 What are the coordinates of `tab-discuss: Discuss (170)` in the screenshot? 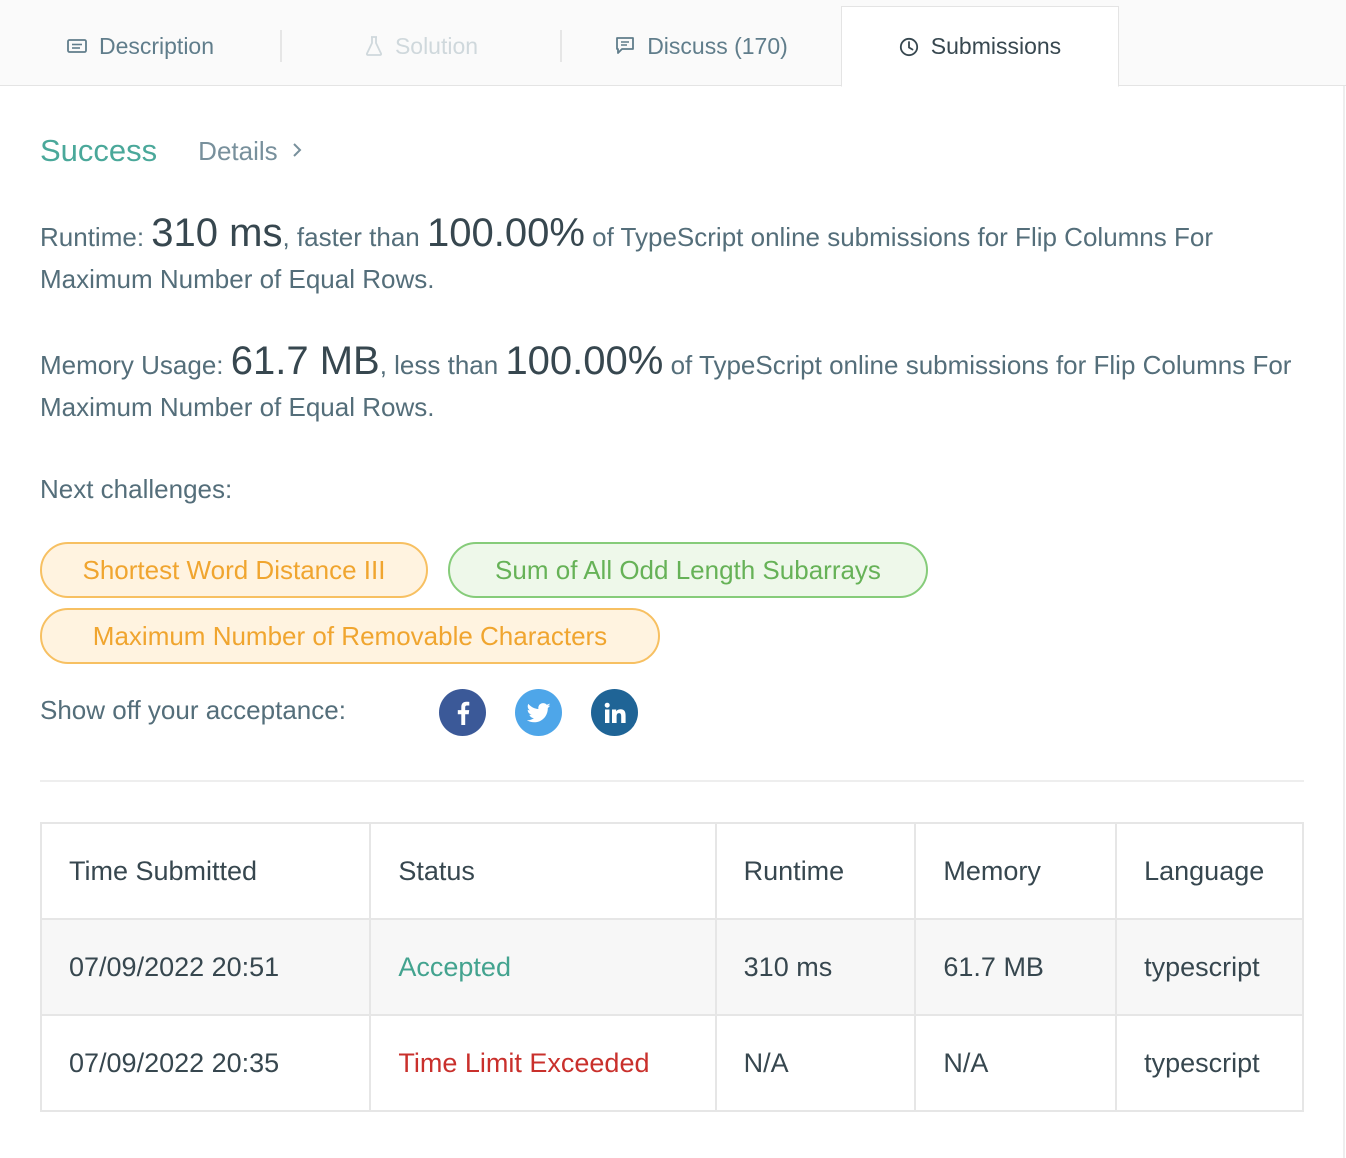 It's located at (701, 46).